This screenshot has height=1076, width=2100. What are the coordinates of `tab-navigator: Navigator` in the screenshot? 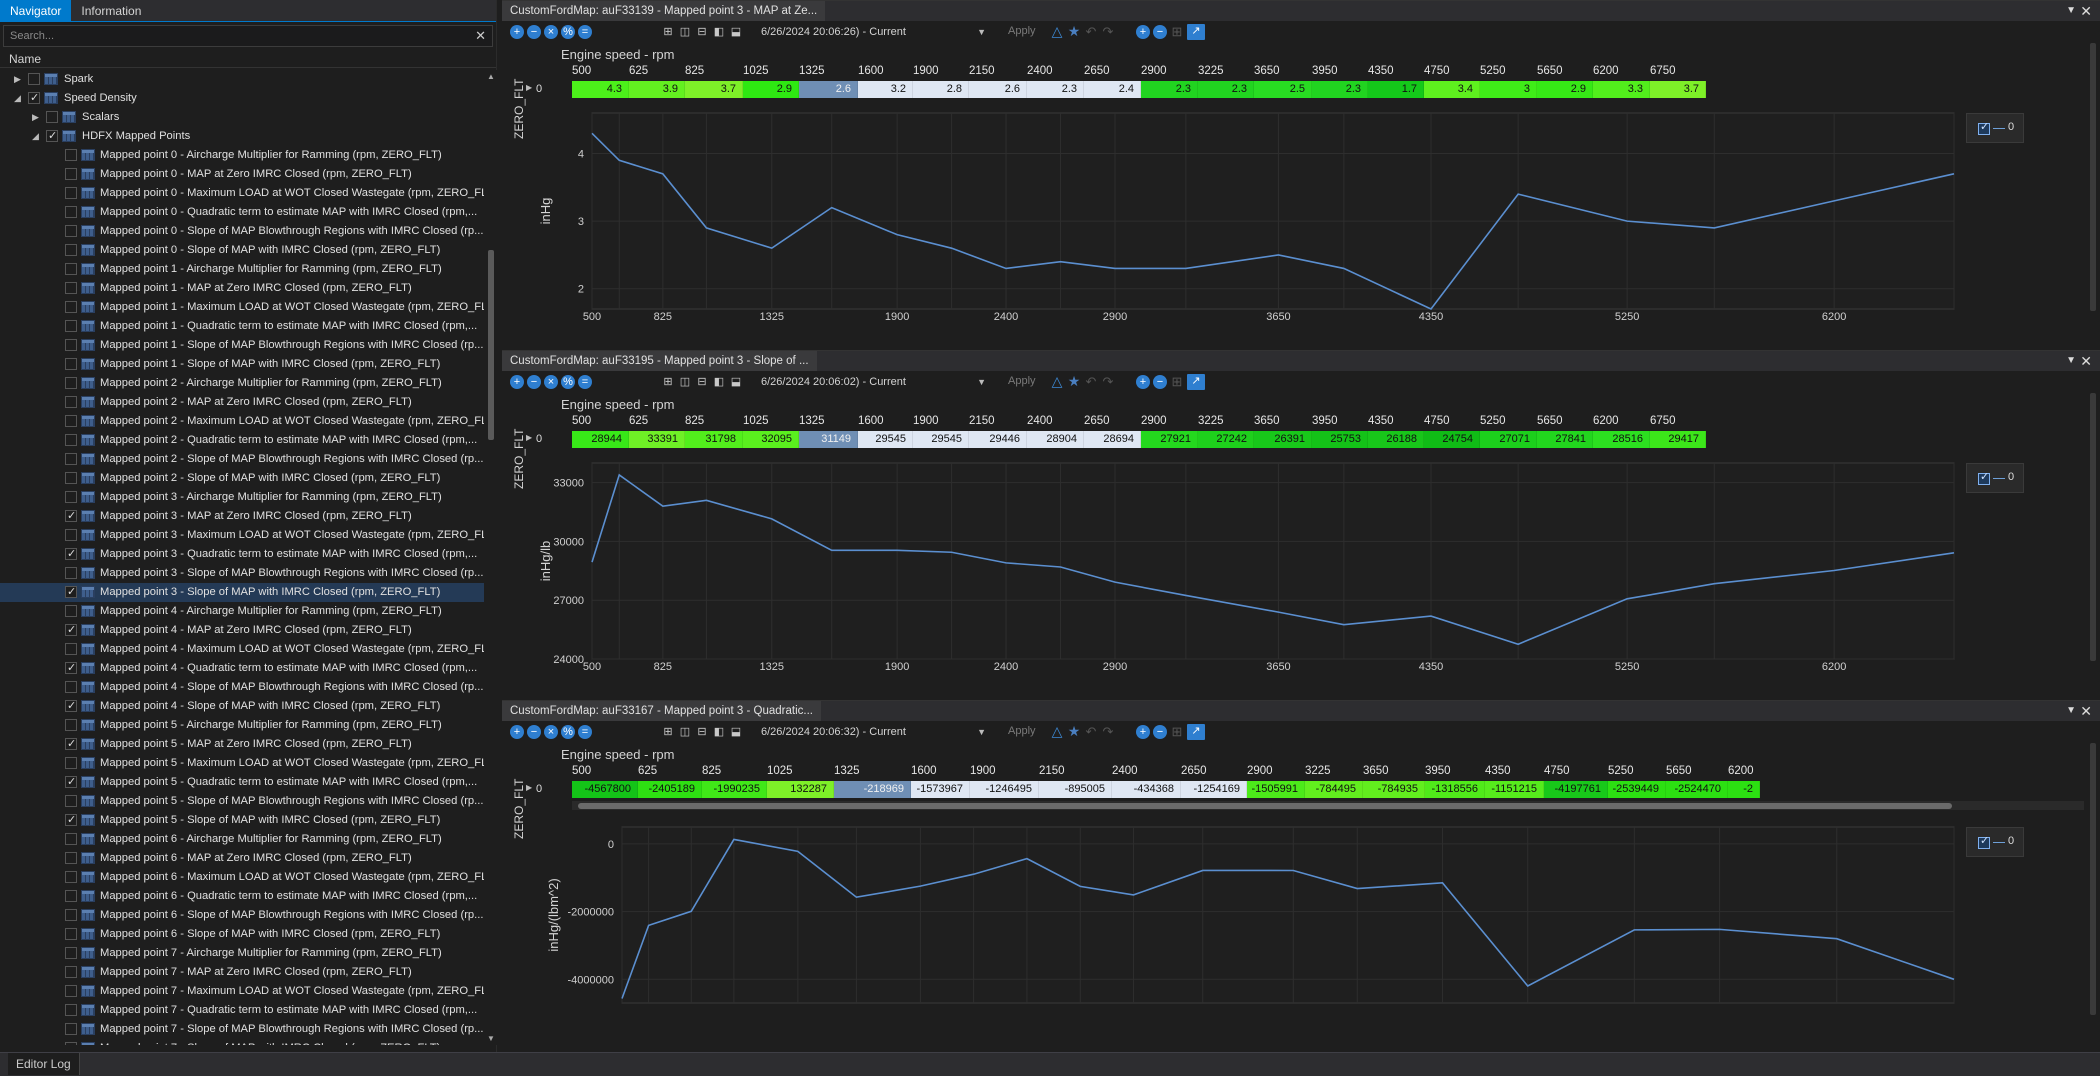 It's located at (36, 10).